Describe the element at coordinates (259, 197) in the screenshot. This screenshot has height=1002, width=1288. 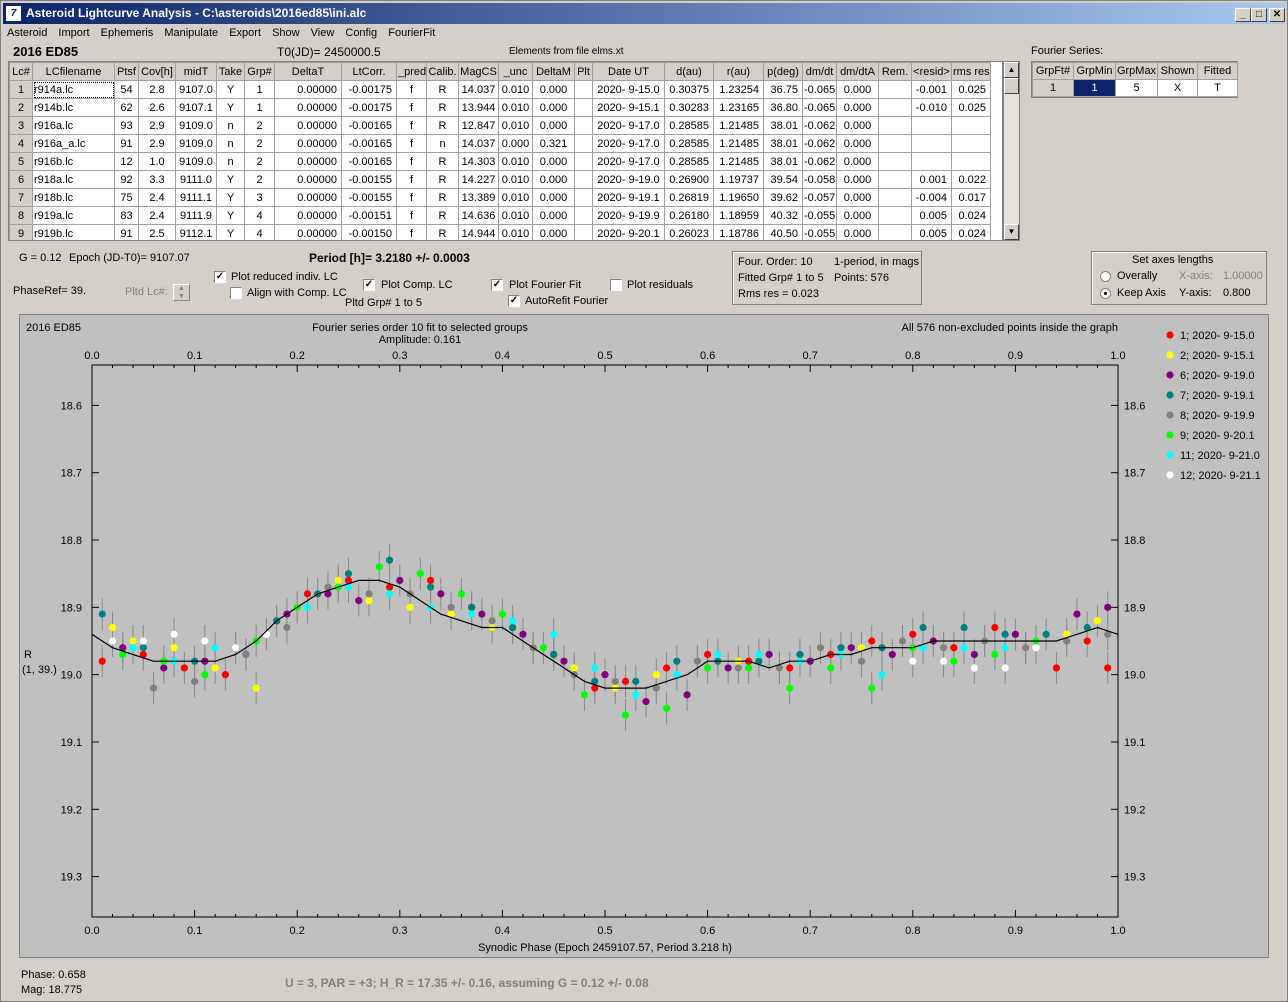
I see `table-cell: 3` at that location.